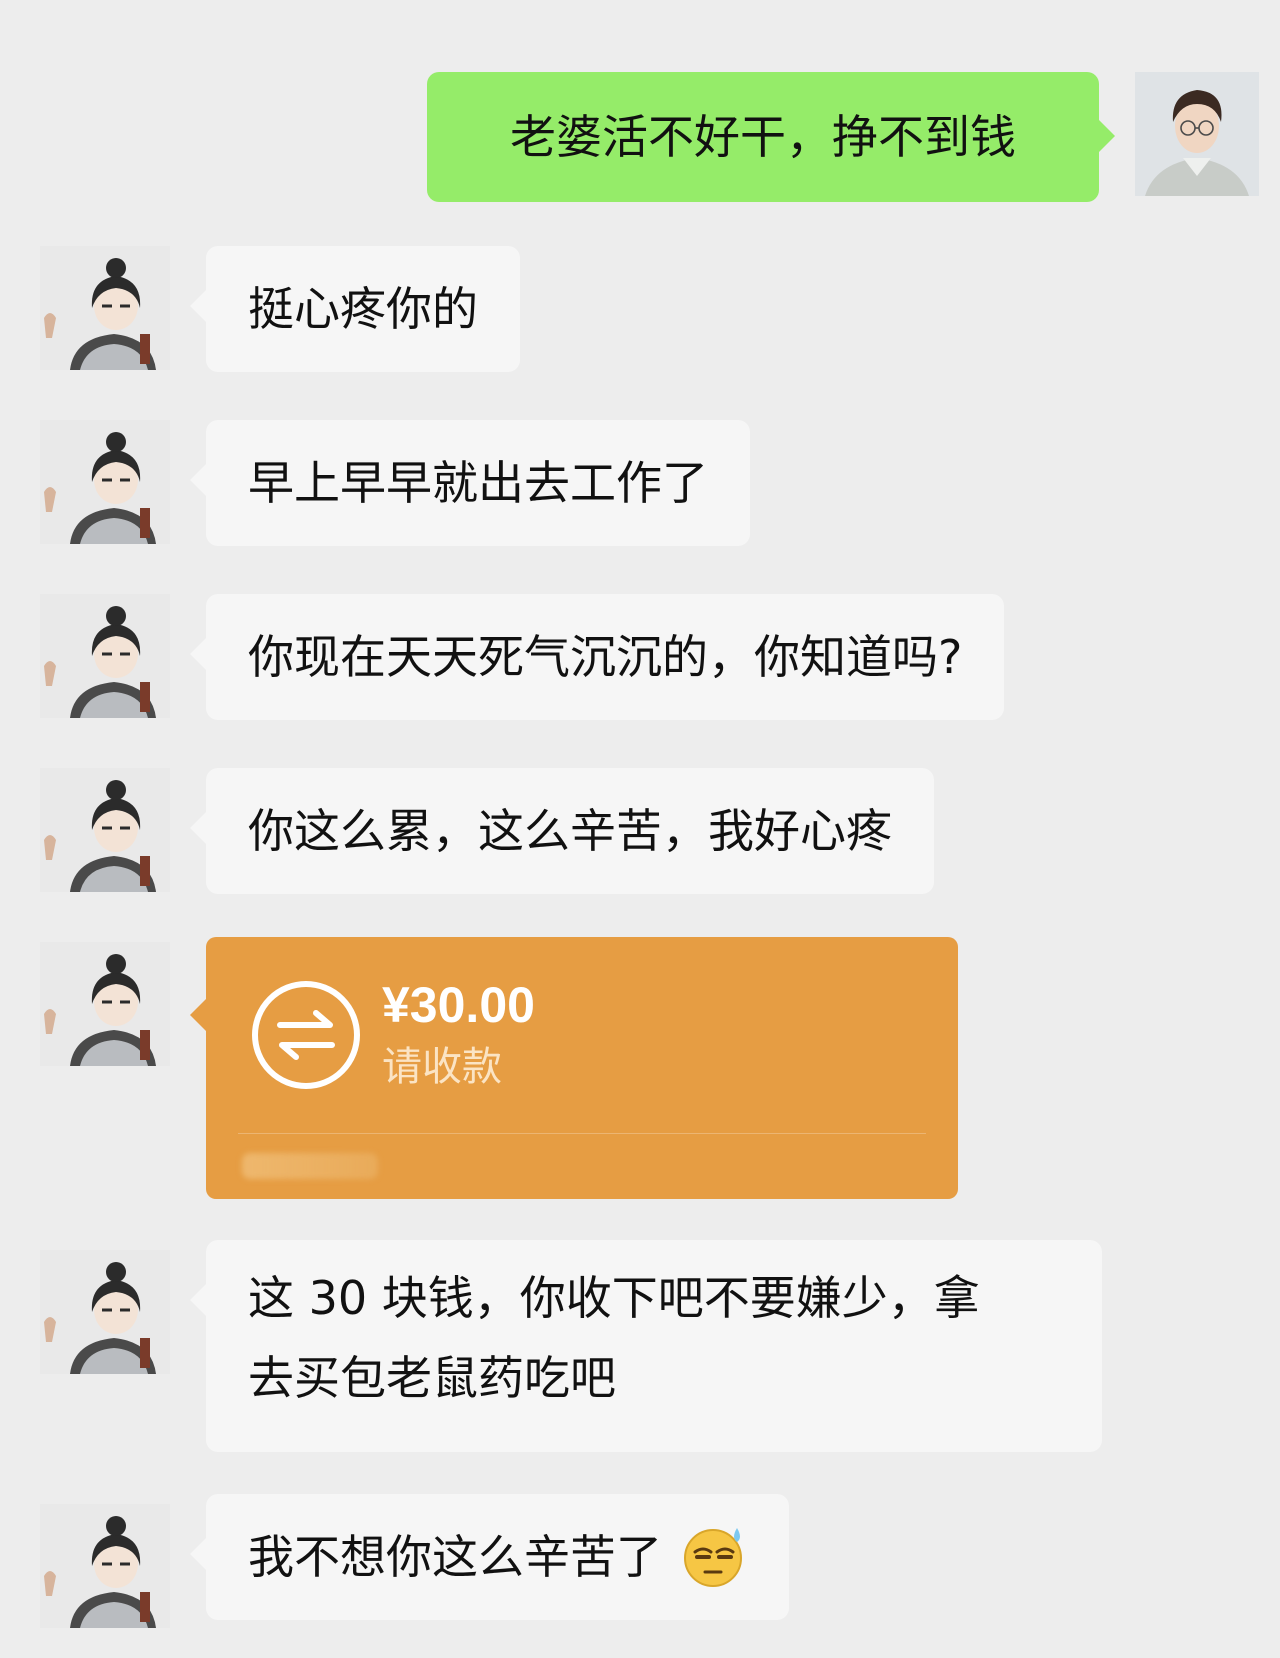 This screenshot has width=1280, height=1658. I want to click on contact-message-bubble: 你现在天天死气沉沉的，你知道吗?, so click(597, 657).